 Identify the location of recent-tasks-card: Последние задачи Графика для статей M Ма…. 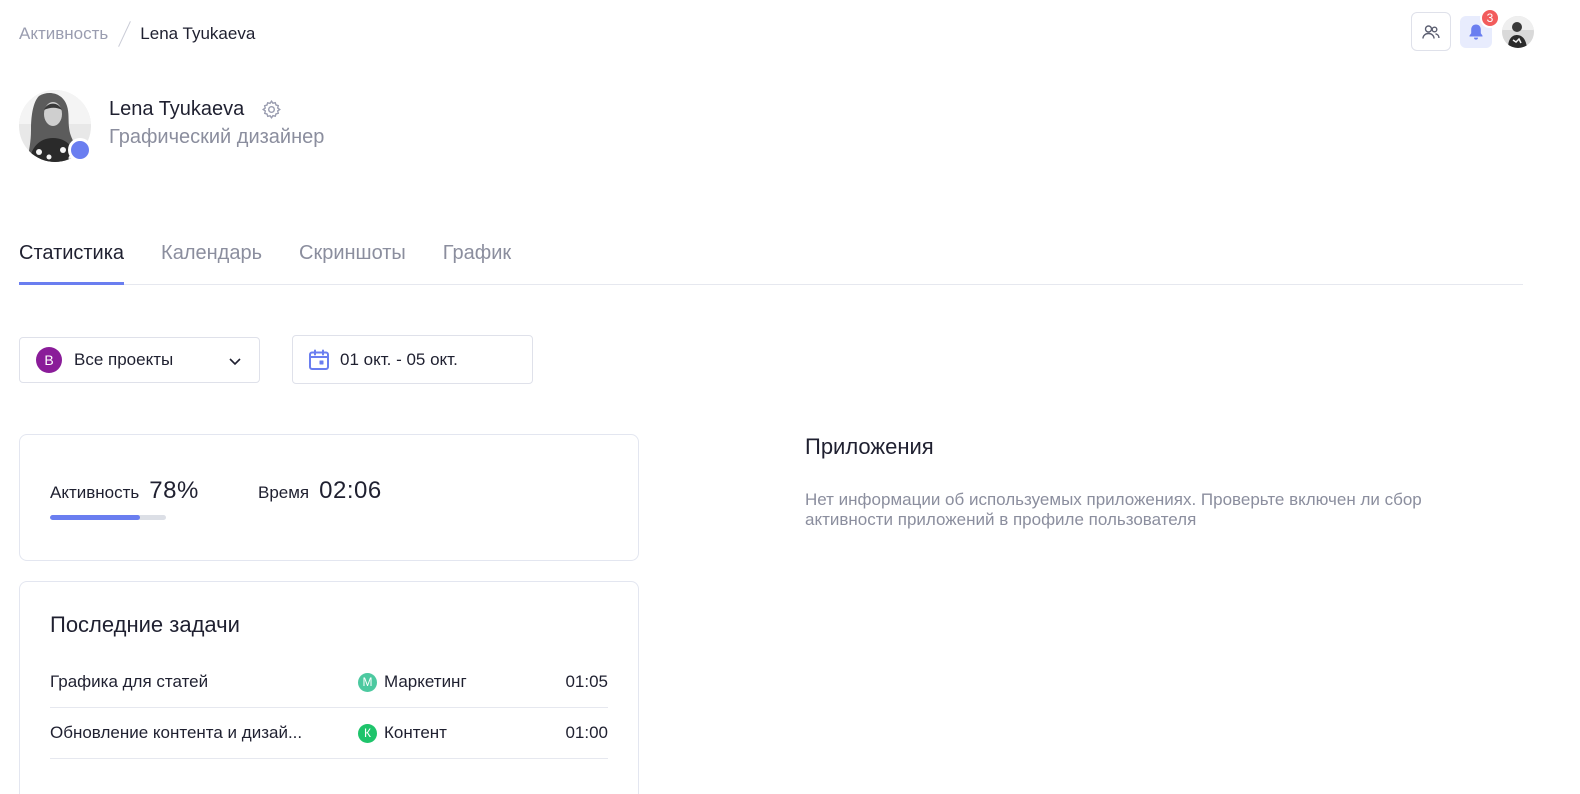
(329, 687).